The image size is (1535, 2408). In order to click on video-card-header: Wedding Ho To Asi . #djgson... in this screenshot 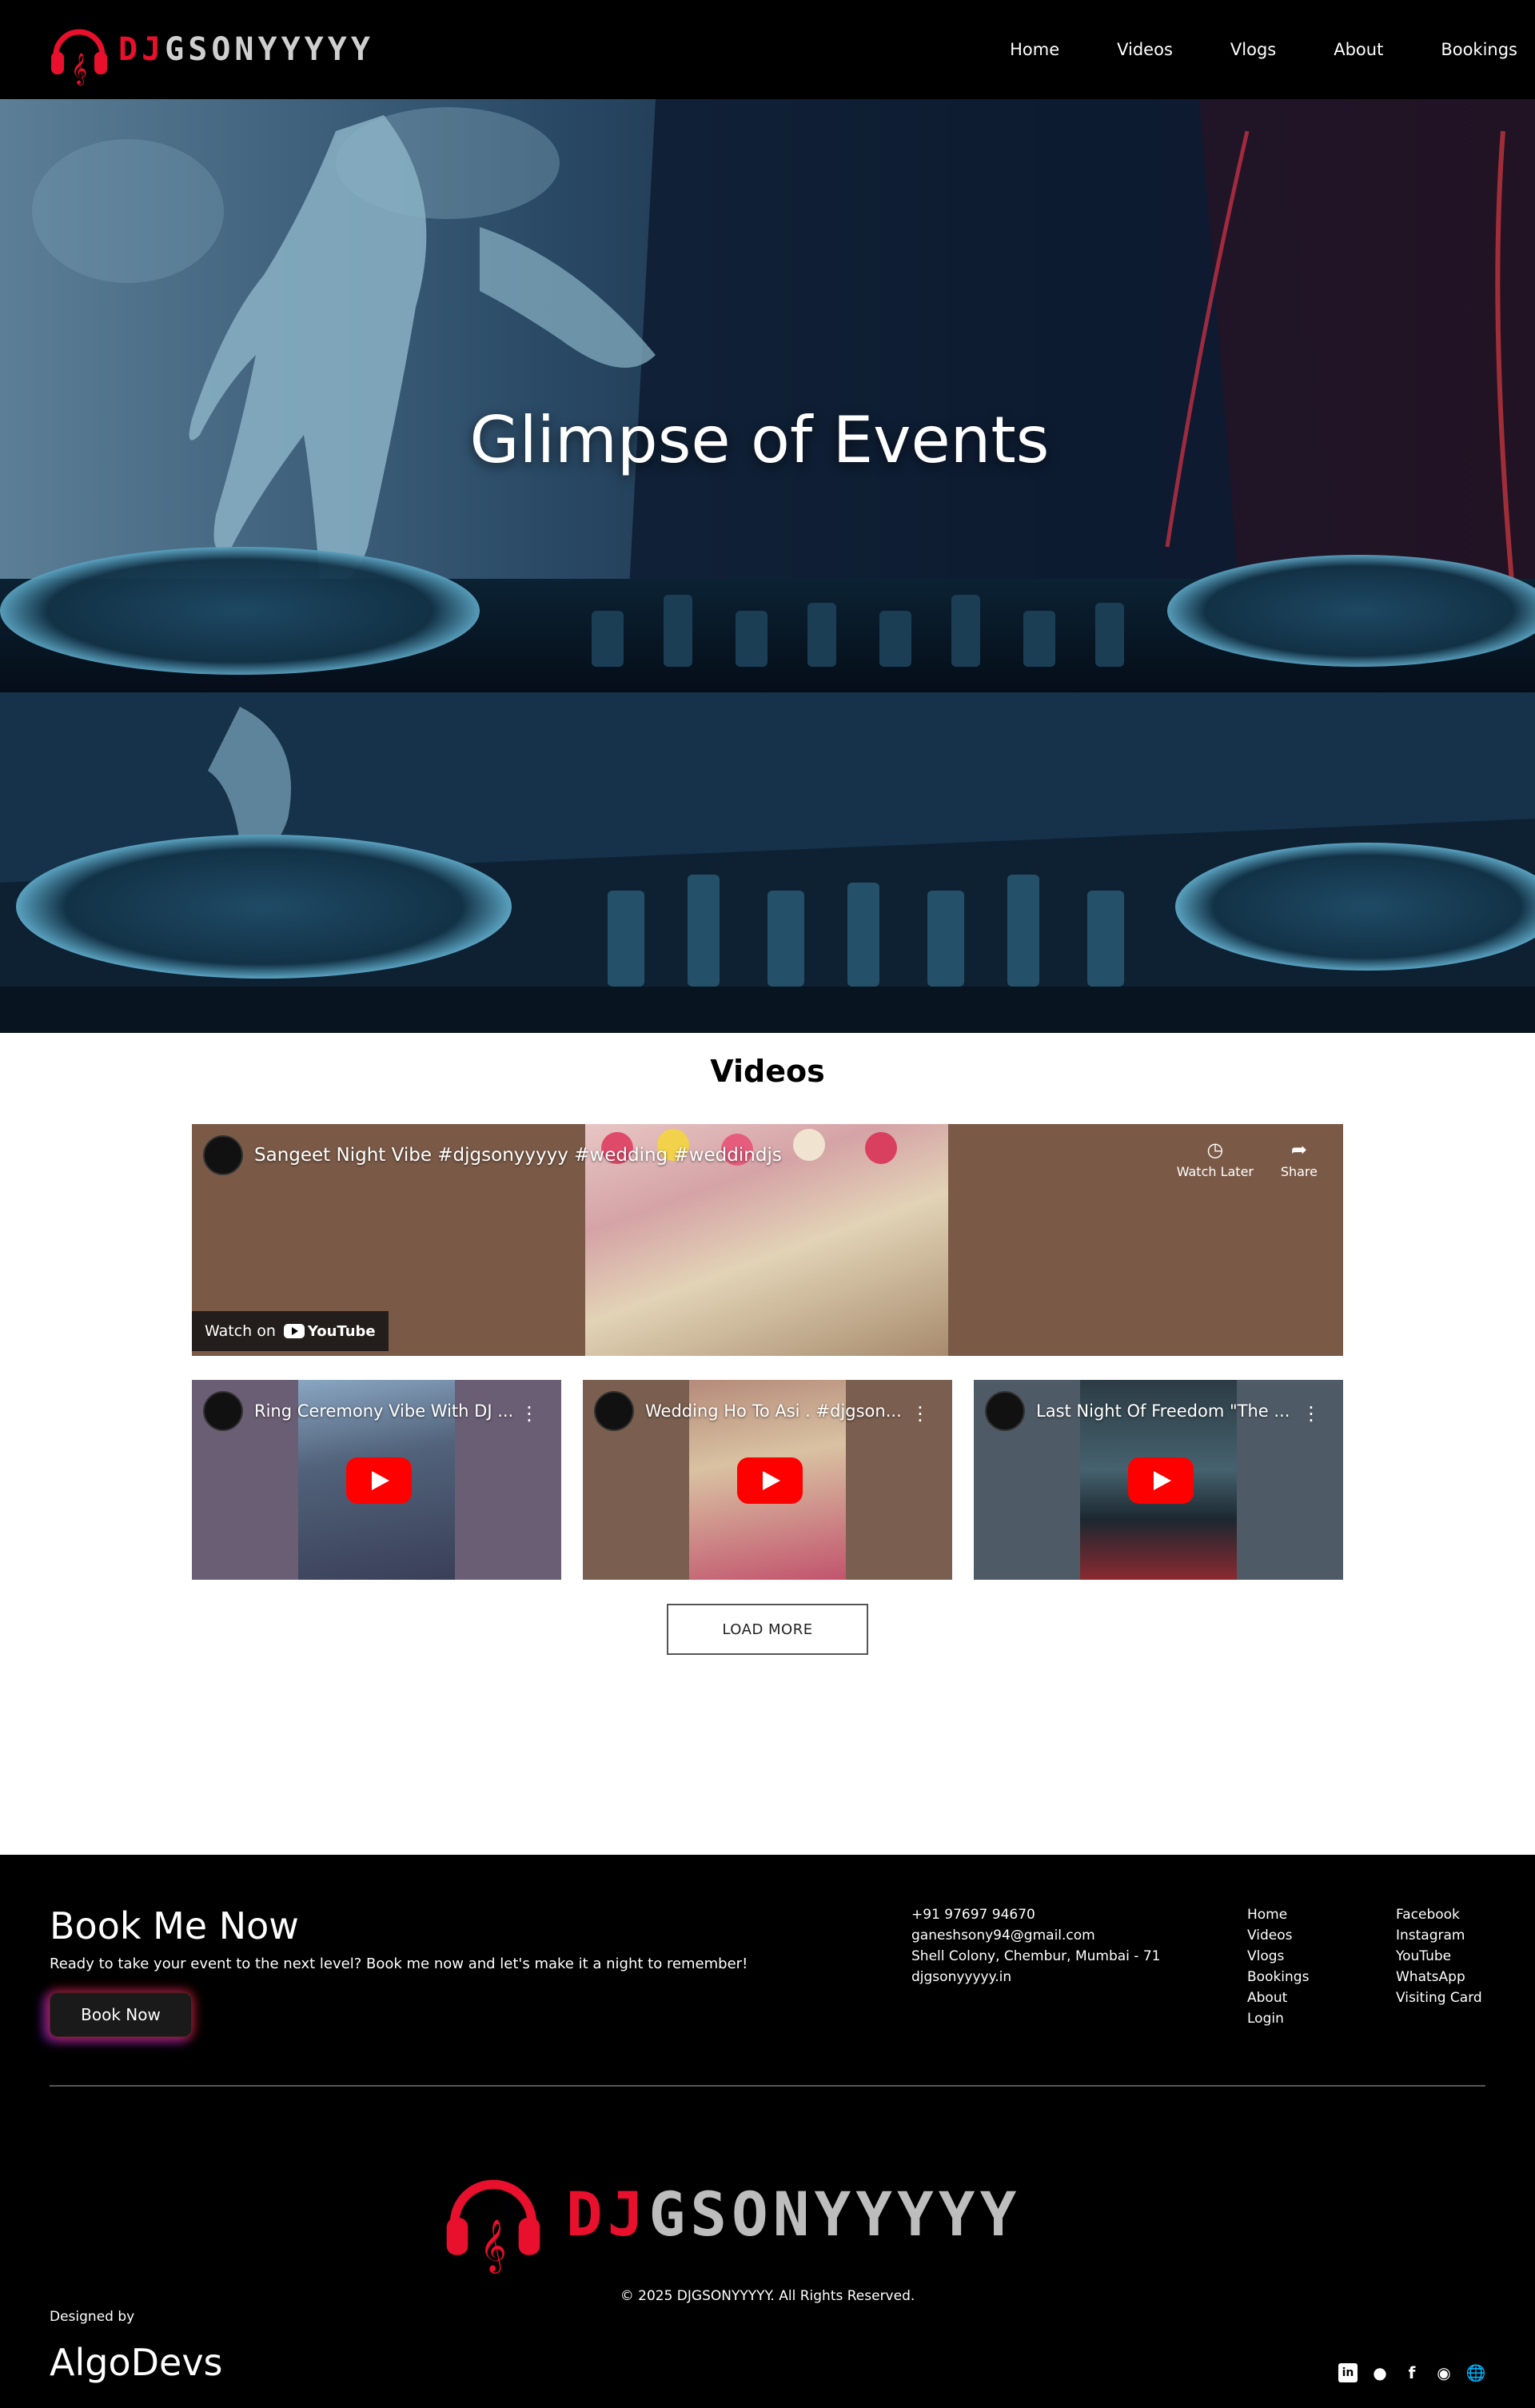, I will do `click(748, 1411)`.